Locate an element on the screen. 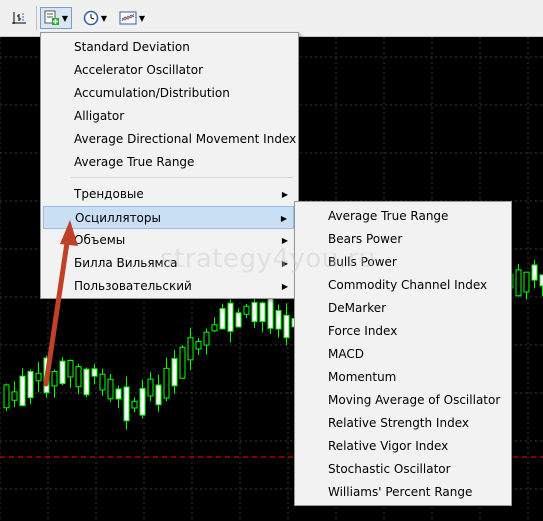 The image size is (543, 521). indicators-button: ▼ is located at coordinates (56, 18).